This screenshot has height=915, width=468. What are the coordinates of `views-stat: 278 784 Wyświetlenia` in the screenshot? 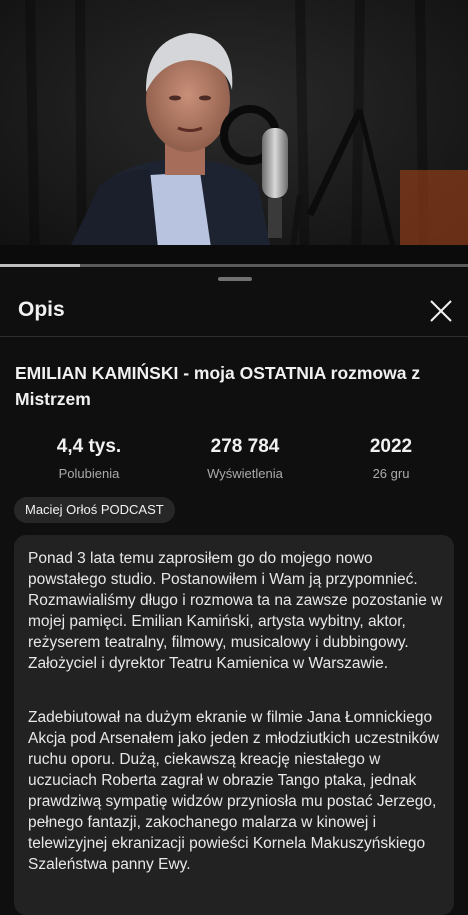 It's located at (245, 458).